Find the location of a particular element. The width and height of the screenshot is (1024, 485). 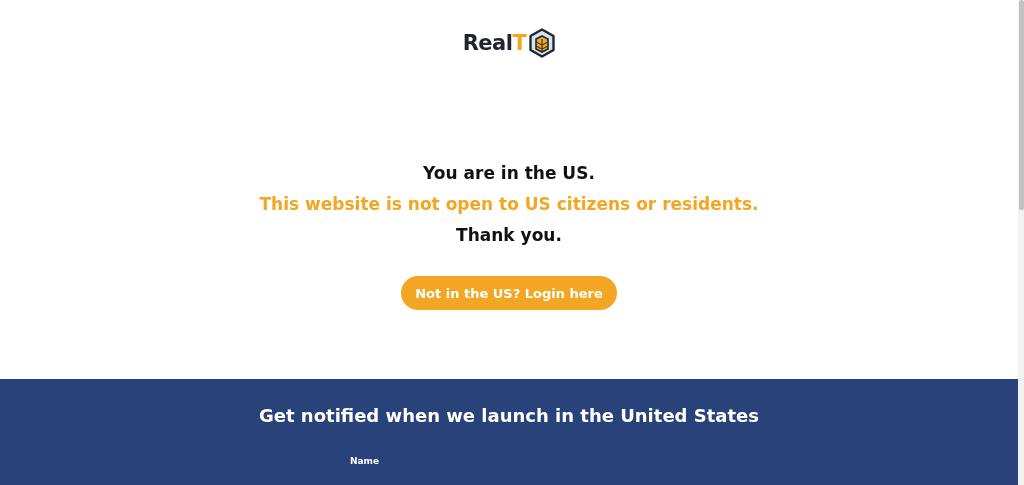

scrollbar is located at coordinates (1021, 242).